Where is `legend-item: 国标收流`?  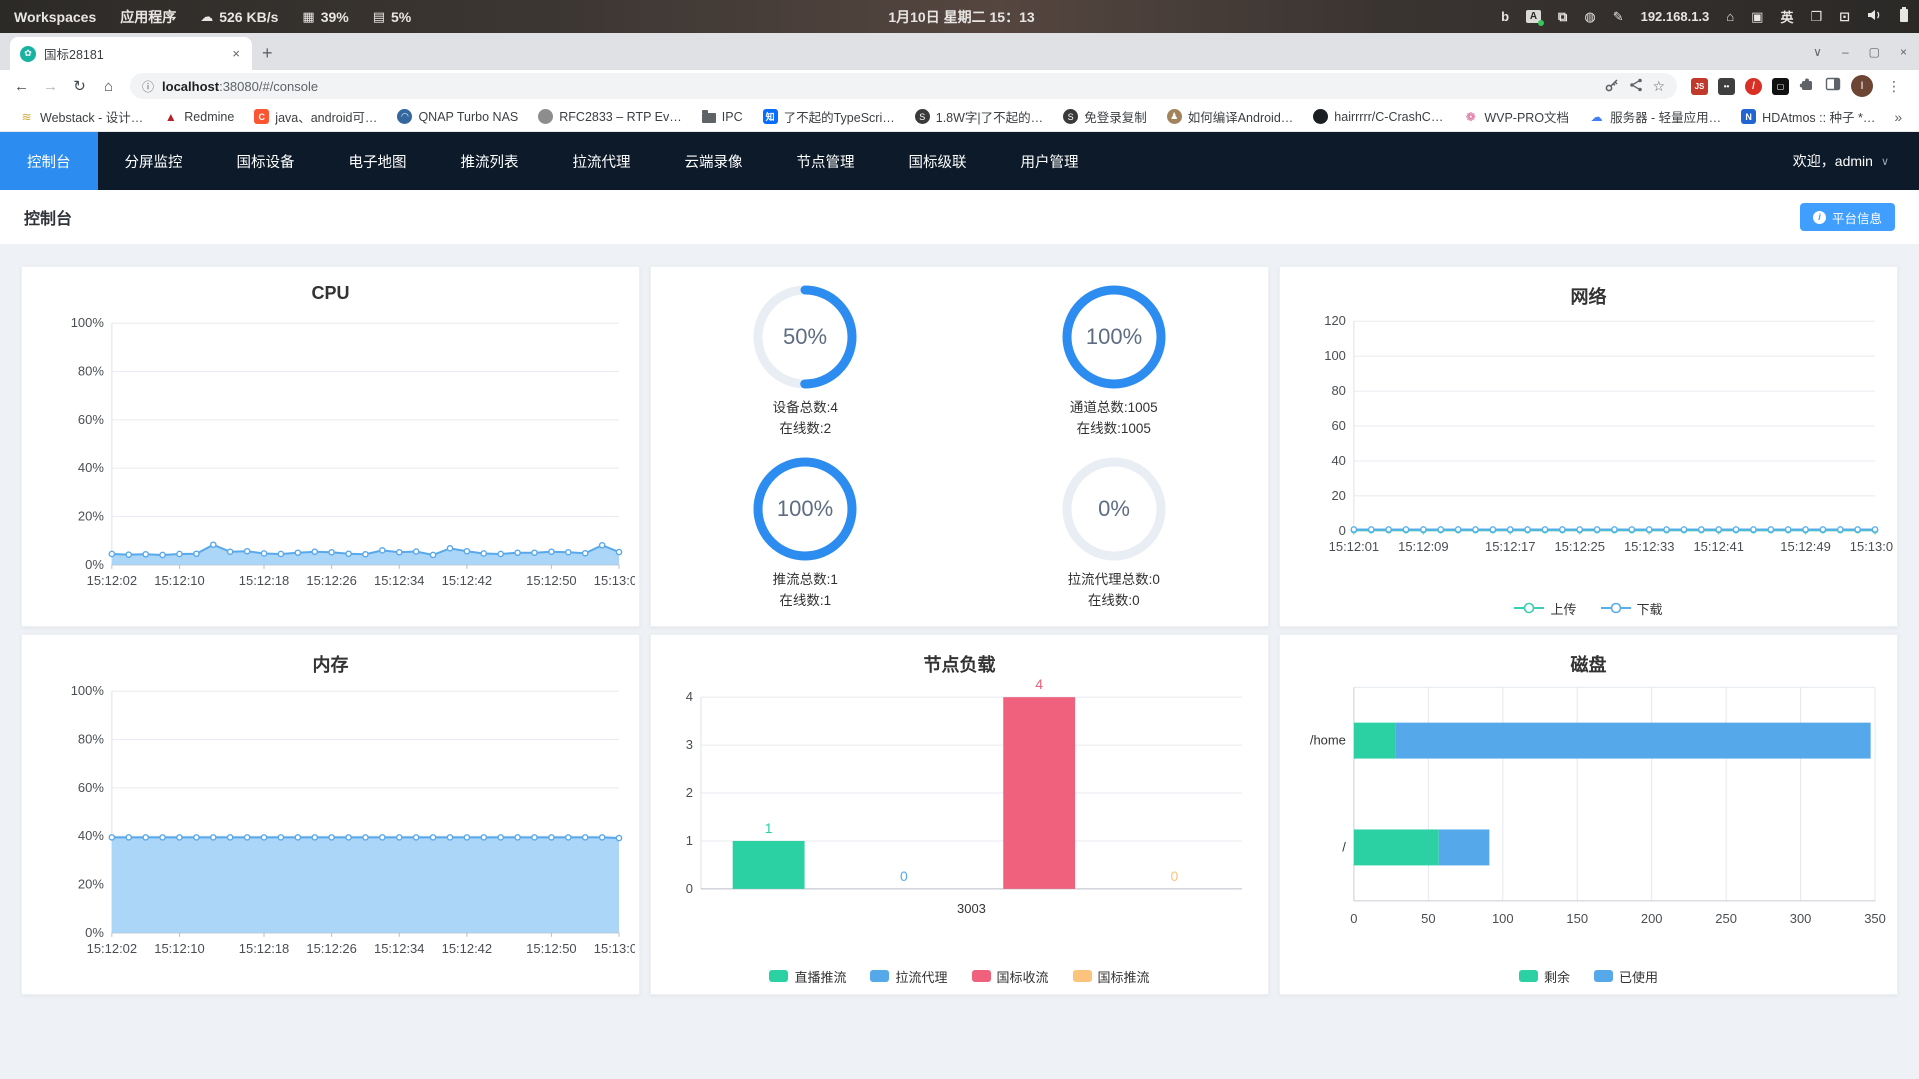
legend-item: 国标收流 is located at coordinates (1010, 976).